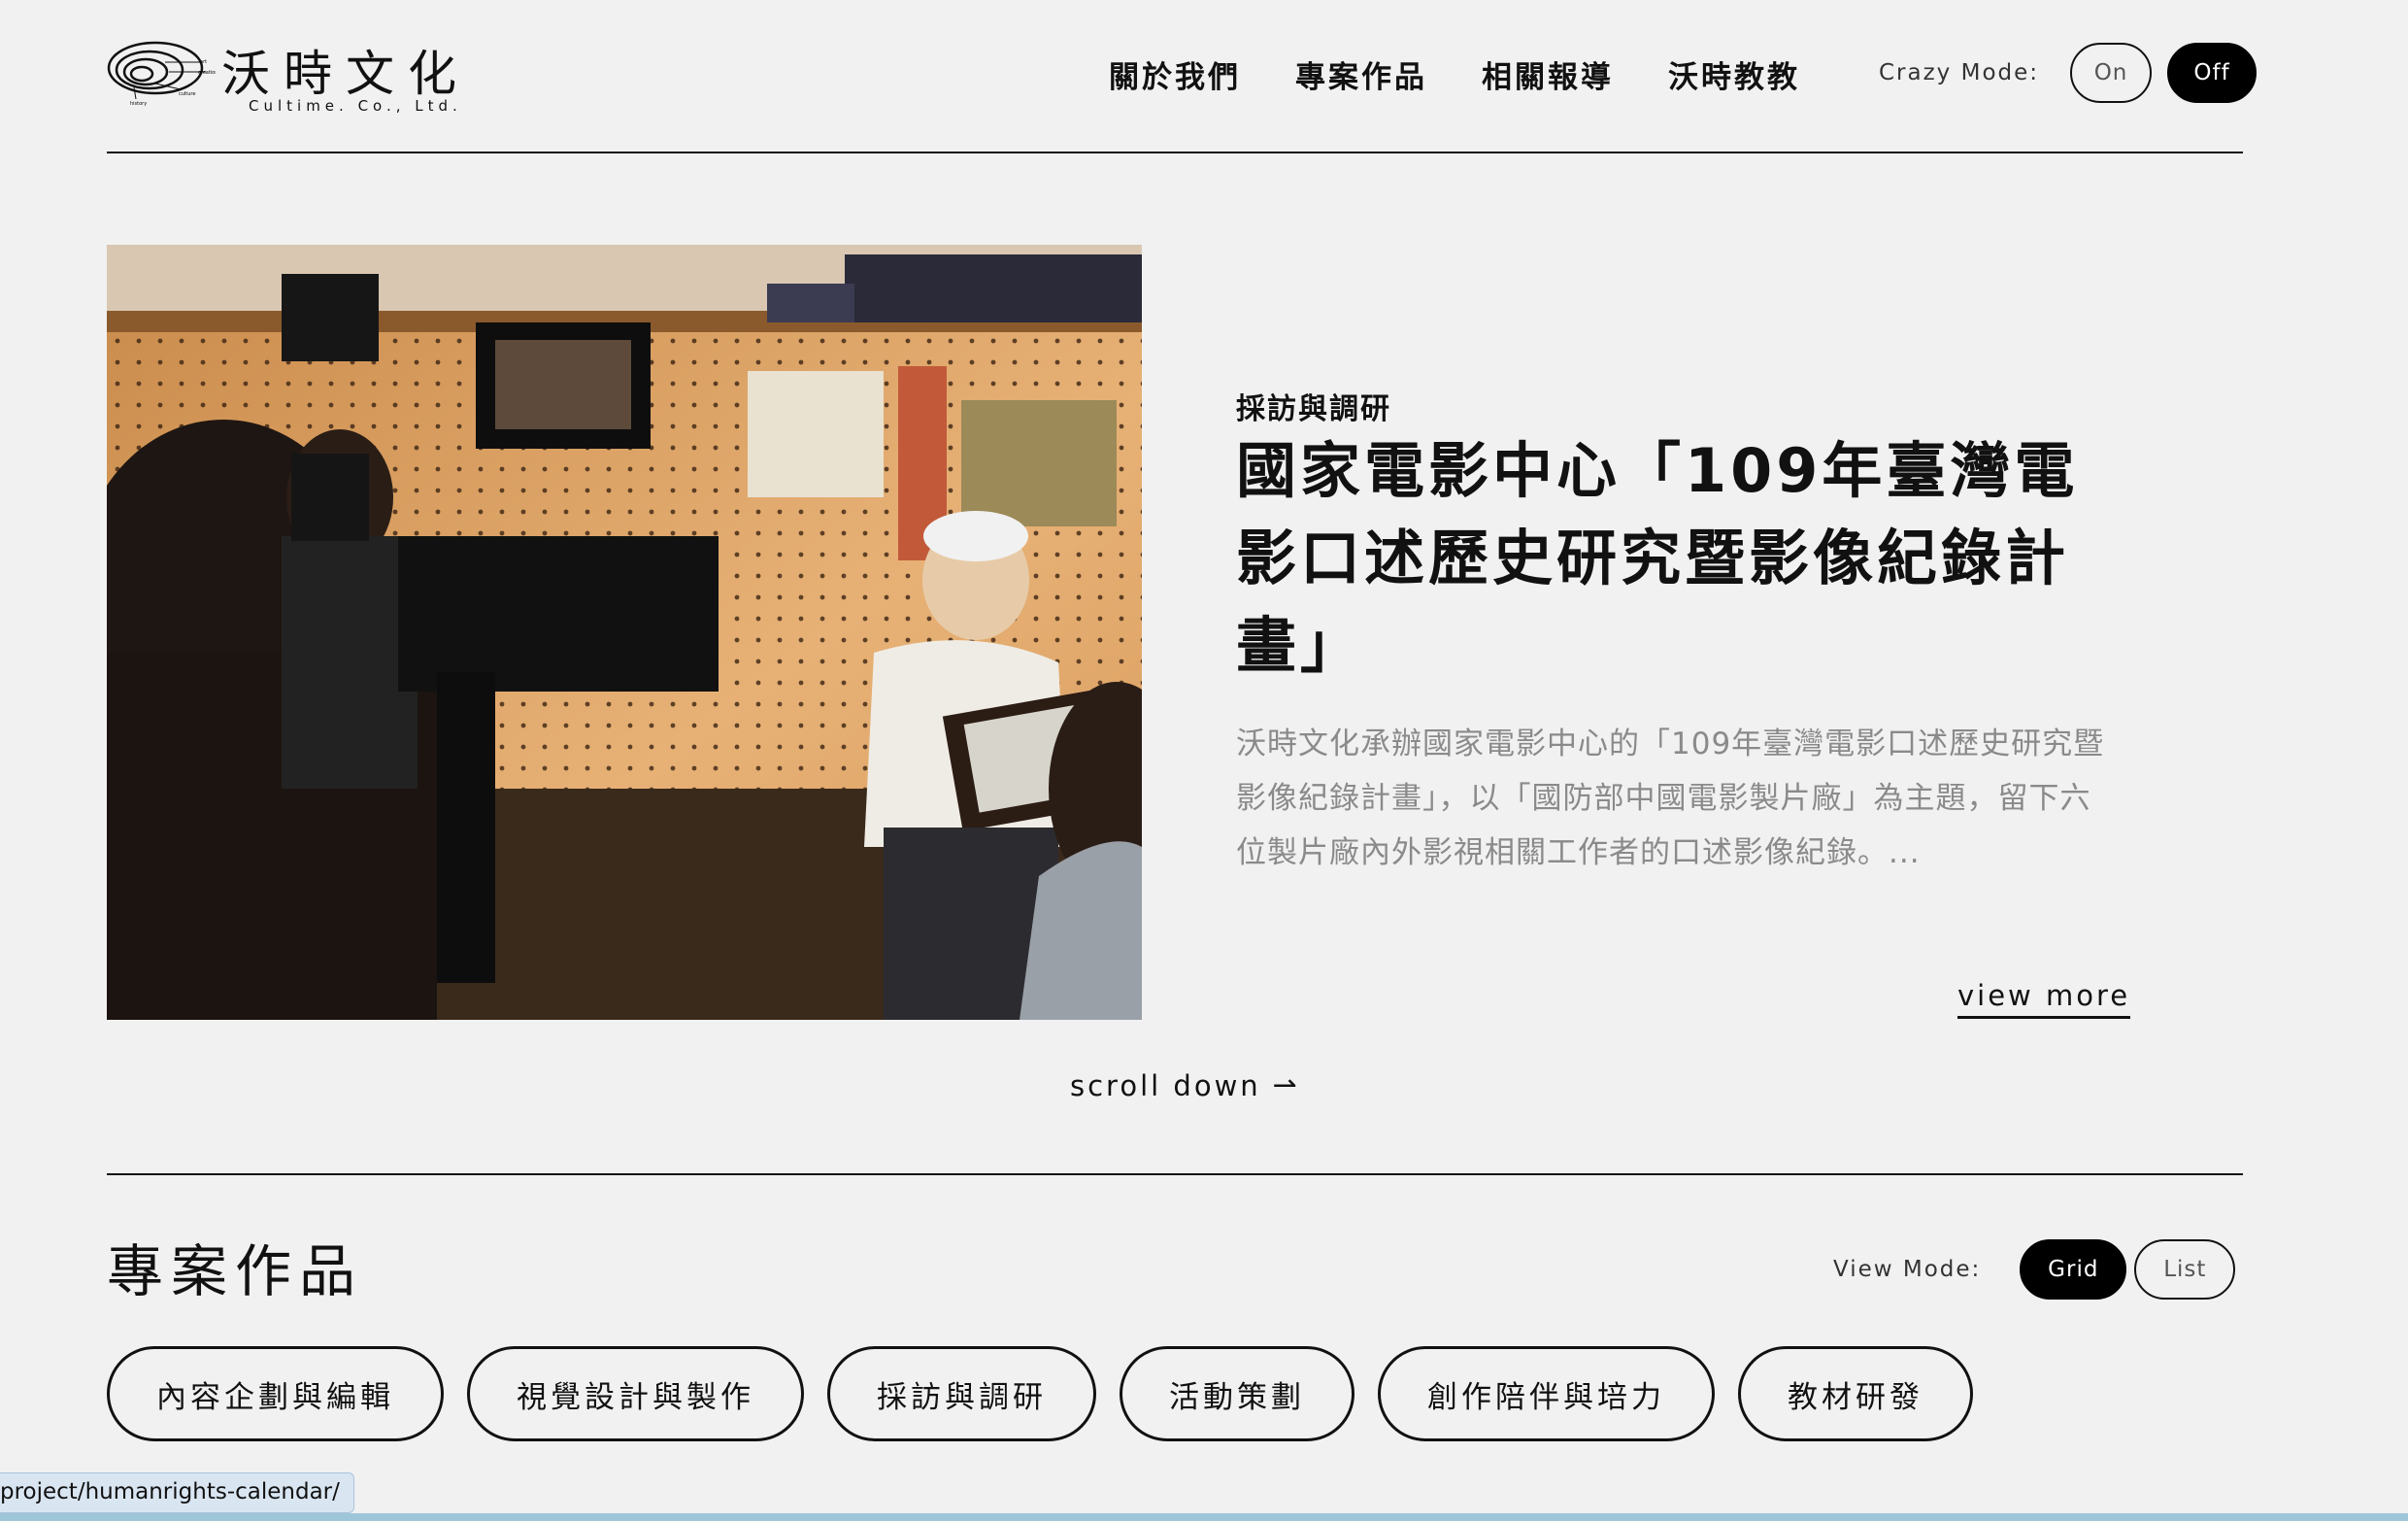  I want to click on projects-section-title: 專案作品, so click(235, 1271).